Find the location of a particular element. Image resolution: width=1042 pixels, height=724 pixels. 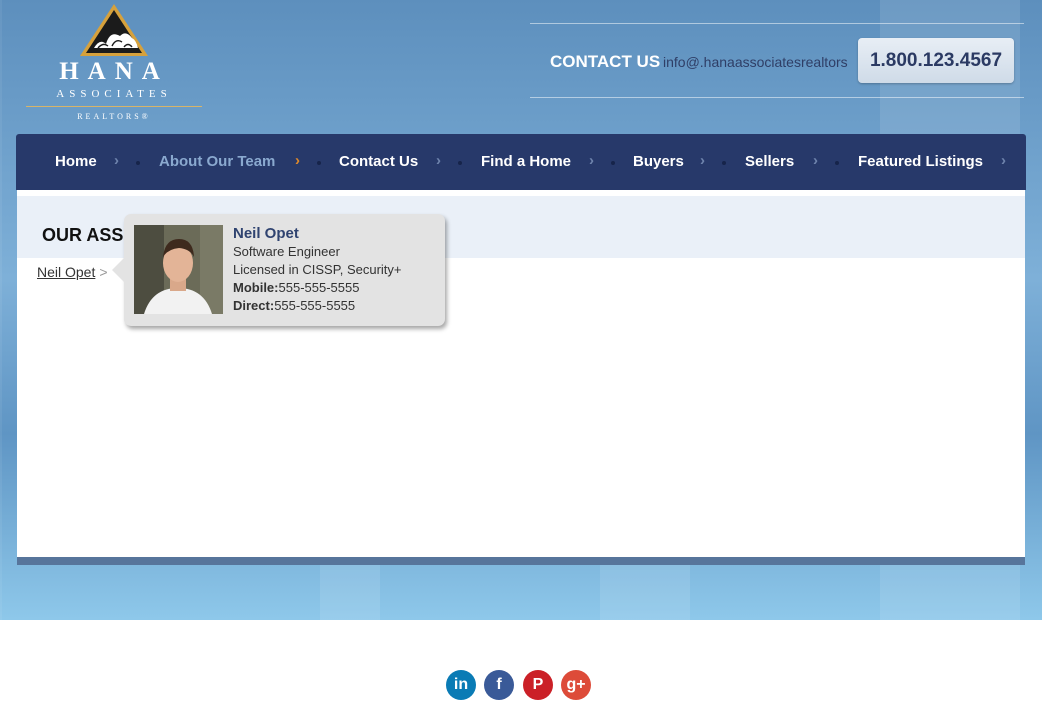

hana-logo: HANA ASSOCIATES REALTORS® is located at coordinates (114, 63).